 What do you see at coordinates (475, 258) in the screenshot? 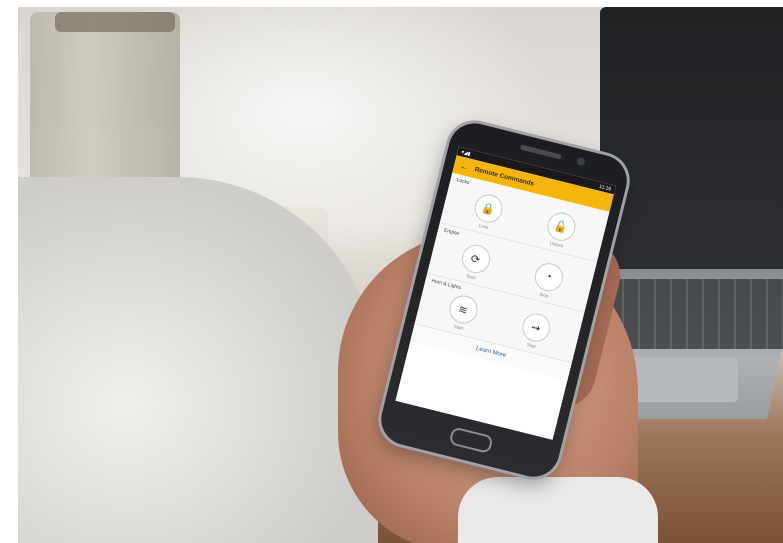
I see `engine-start-icon: ⟳` at bounding box center [475, 258].